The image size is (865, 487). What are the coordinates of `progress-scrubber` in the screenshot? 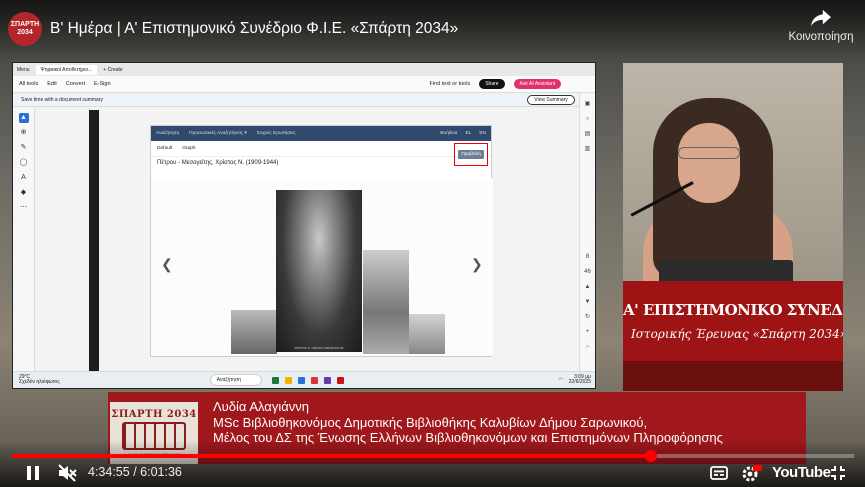 It's located at (651, 456).